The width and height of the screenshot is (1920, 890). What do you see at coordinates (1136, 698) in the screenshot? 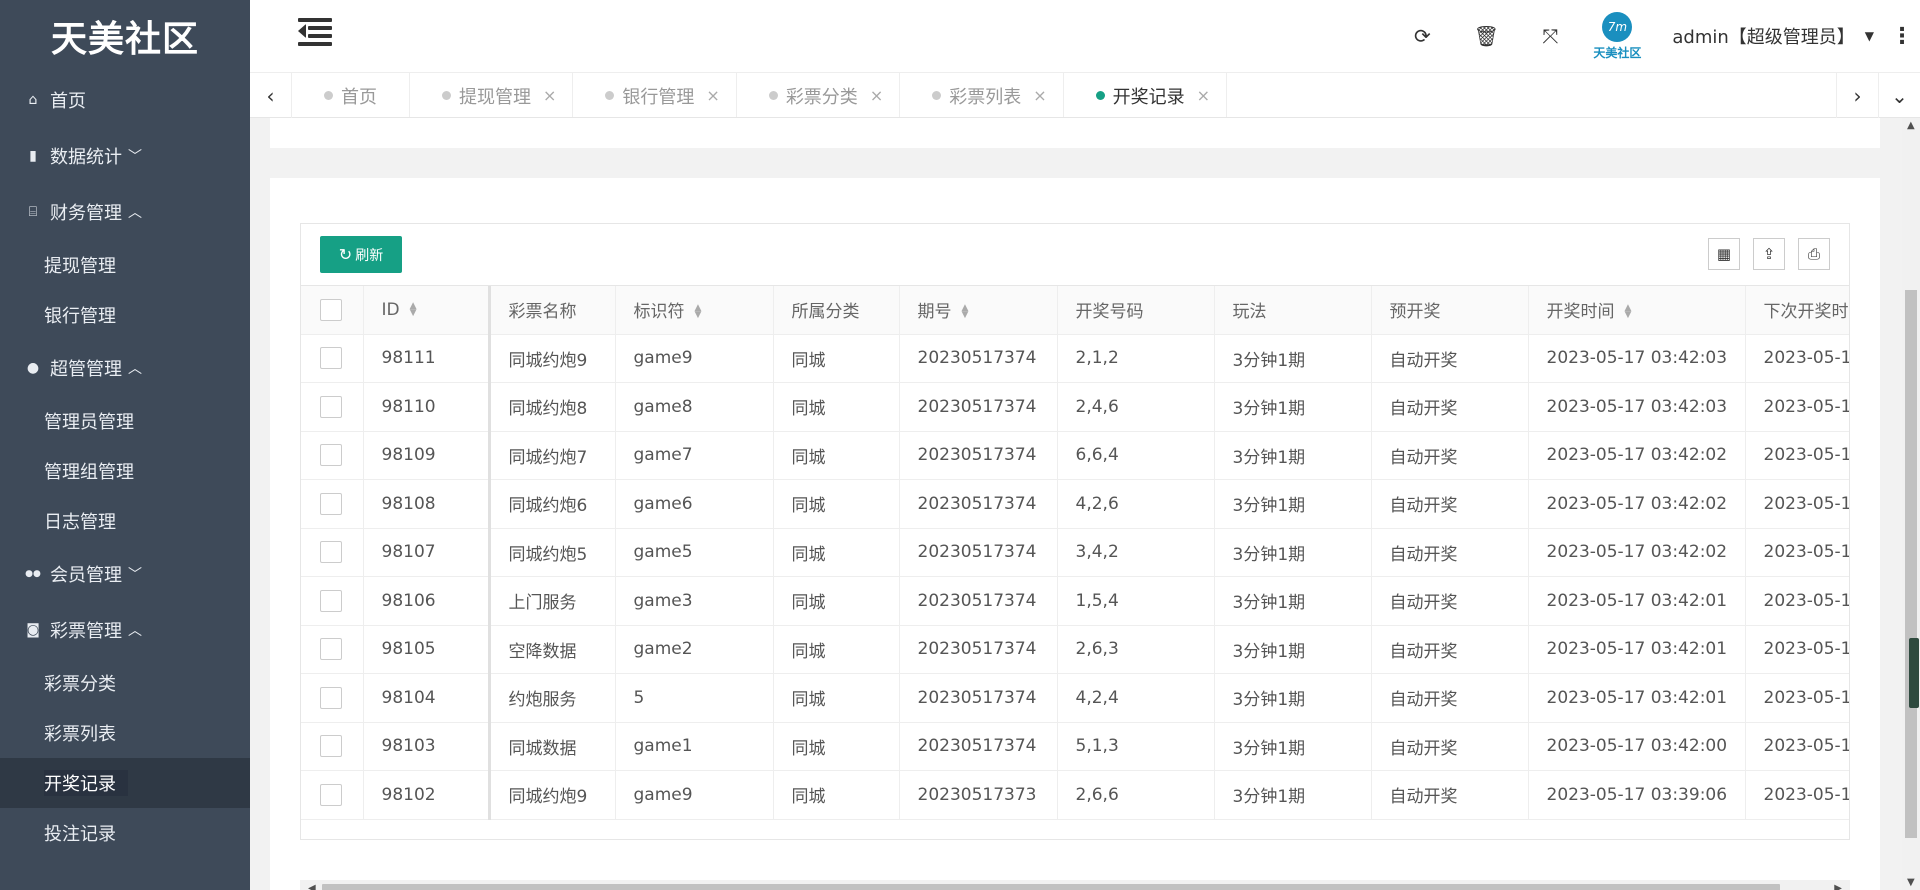
I see `cell-numbers: 4,2,4` at bounding box center [1136, 698].